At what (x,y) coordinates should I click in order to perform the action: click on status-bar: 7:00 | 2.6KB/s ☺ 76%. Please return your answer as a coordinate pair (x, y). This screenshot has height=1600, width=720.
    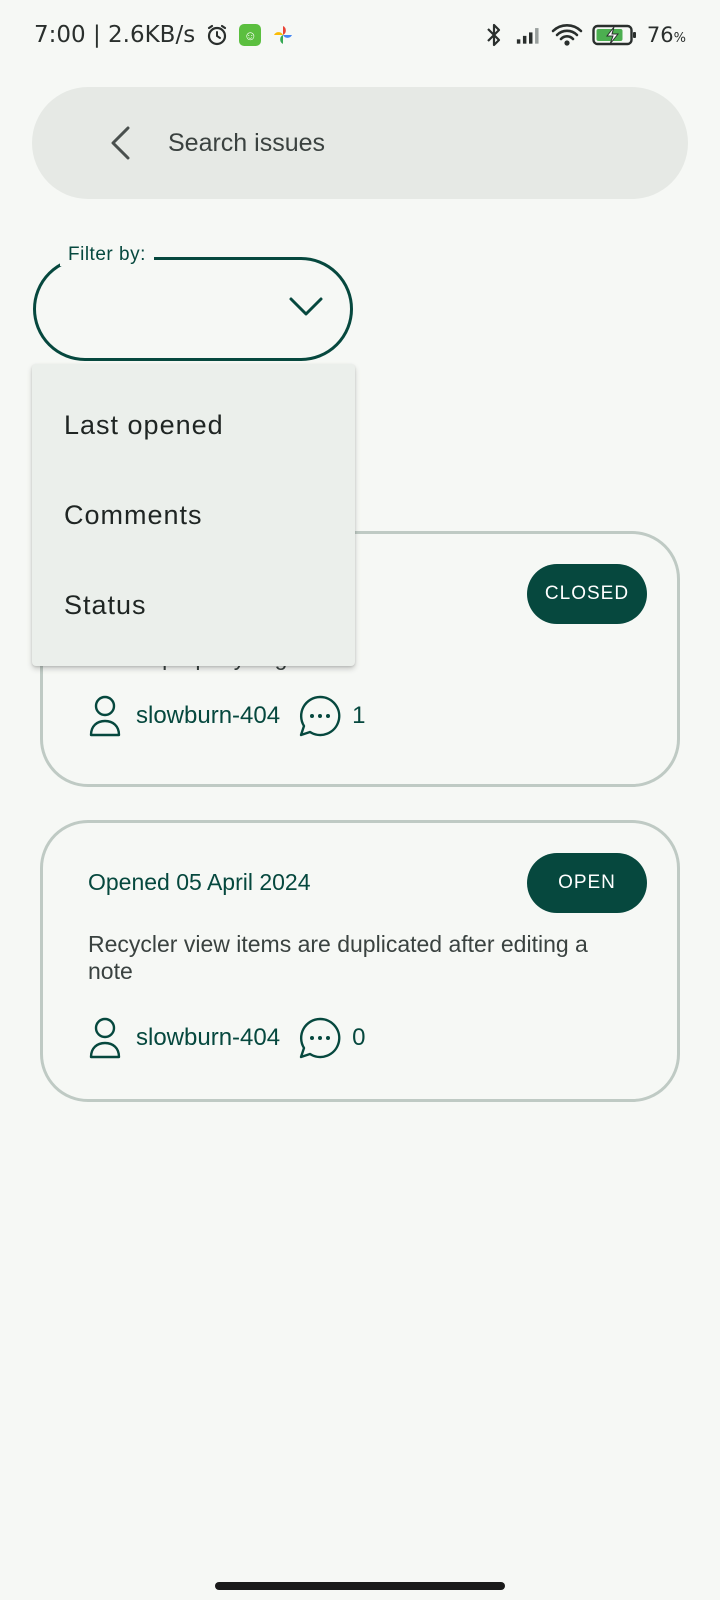
    Looking at the image, I should click on (360, 35).